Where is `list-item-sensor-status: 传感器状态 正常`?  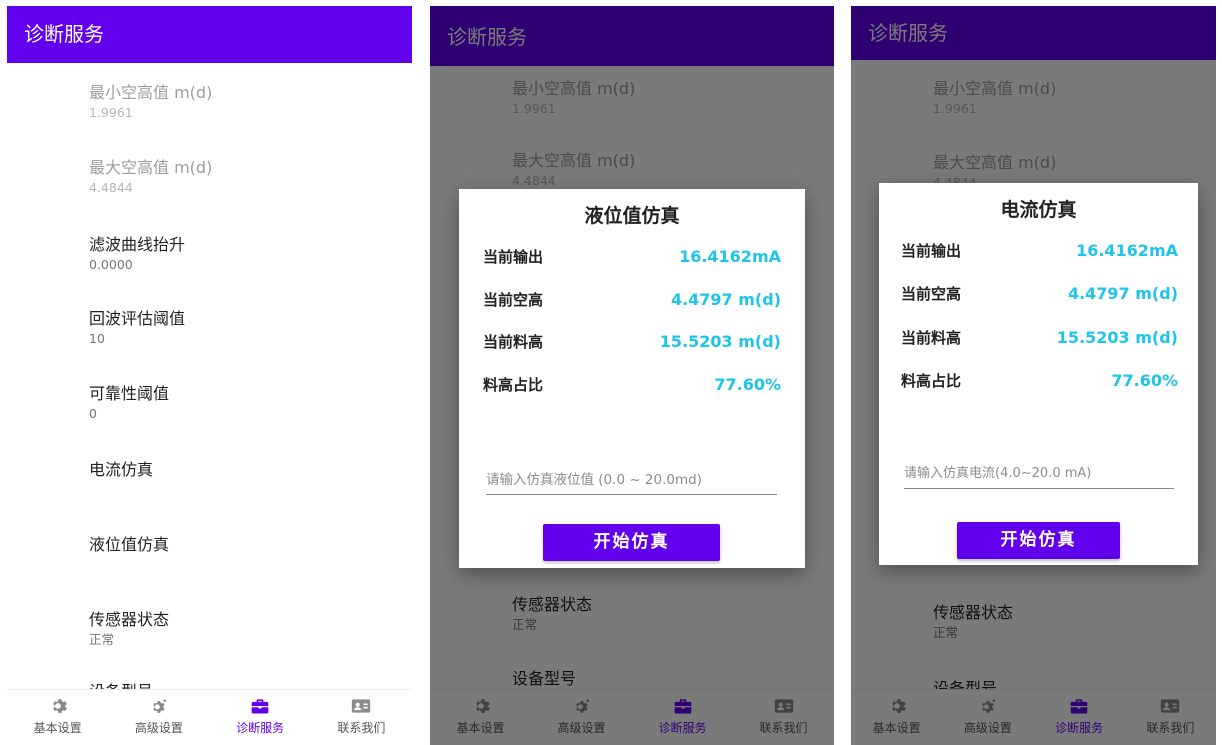 list-item-sensor-status: 传感器状态 正常 is located at coordinates (245, 629).